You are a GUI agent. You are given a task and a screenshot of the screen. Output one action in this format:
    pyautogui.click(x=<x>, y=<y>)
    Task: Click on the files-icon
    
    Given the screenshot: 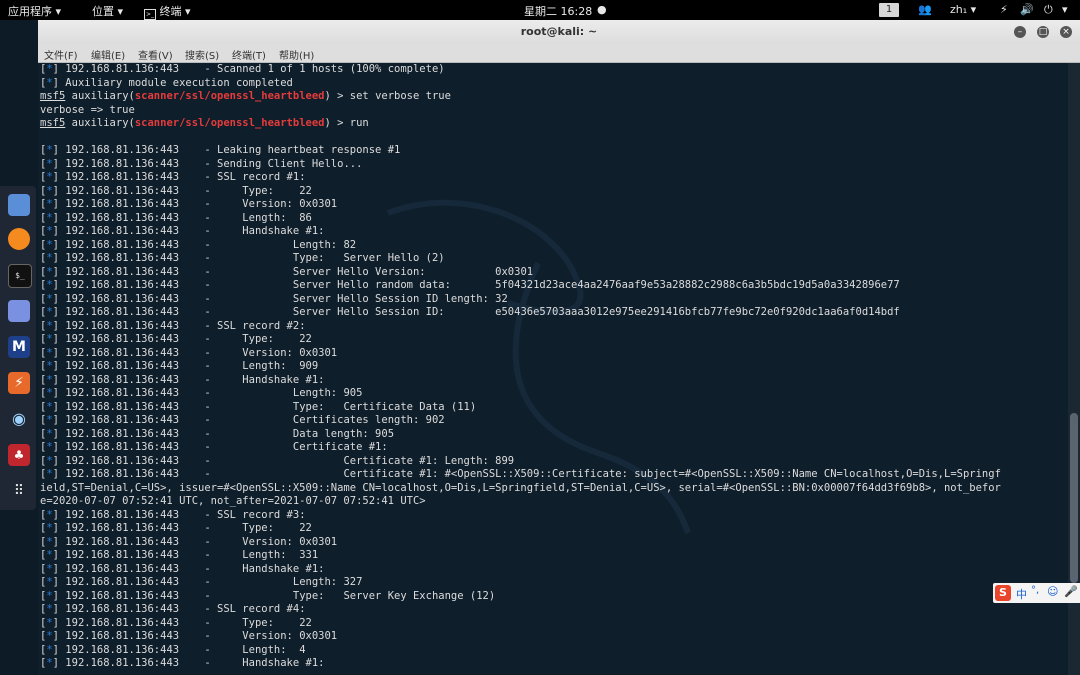 What is the action you would take?
    pyautogui.click(x=19, y=205)
    